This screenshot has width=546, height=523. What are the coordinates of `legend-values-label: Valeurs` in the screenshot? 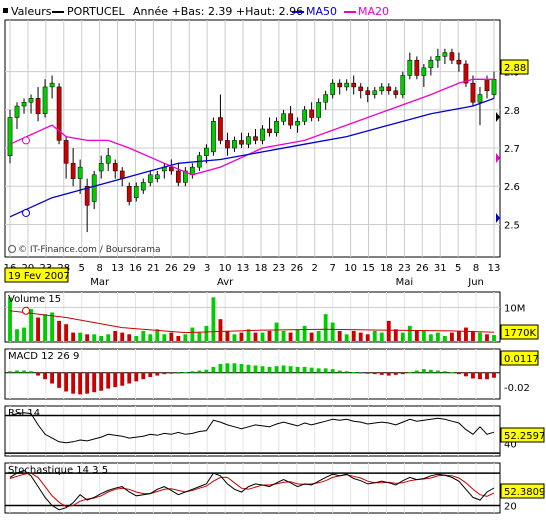 It's located at (31, 11).